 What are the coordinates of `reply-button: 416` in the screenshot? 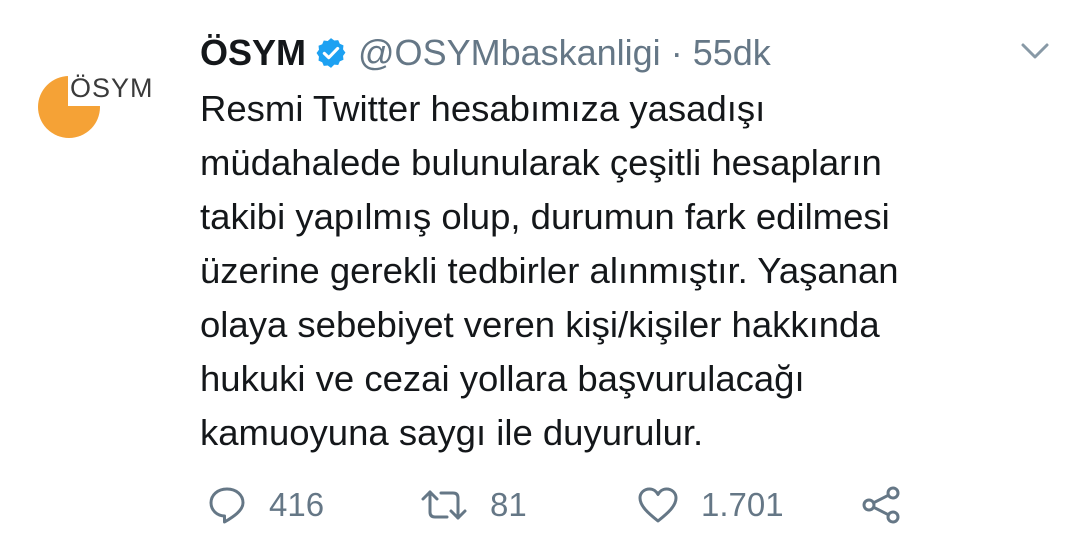 It's located at (265, 505).